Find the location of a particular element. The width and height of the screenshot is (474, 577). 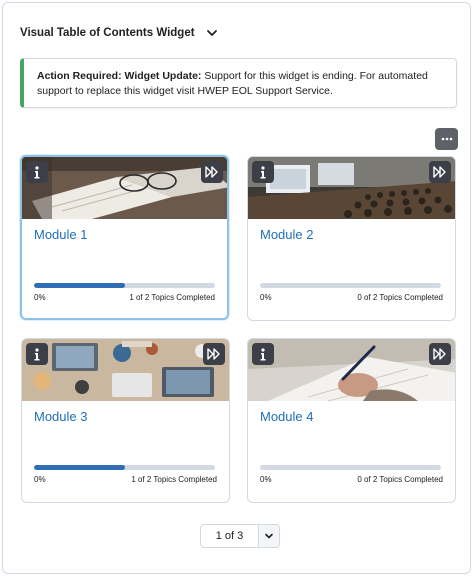

widget-header: Visual Table of Contents Widget is located at coordinates (119, 33).